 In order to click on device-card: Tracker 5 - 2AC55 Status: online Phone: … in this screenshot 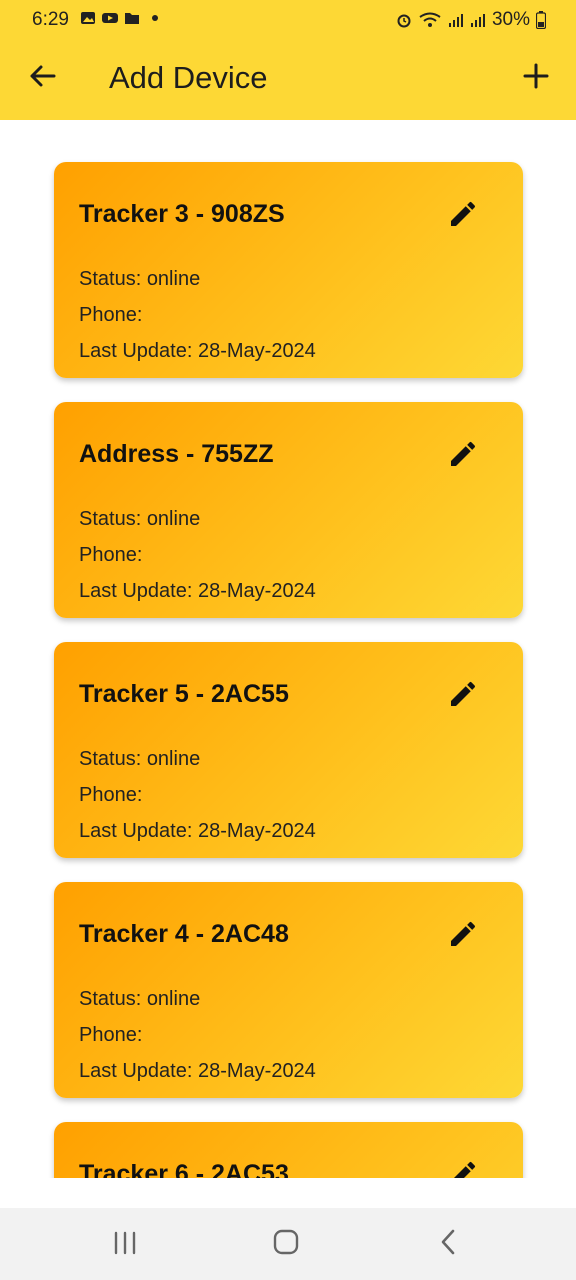, I will do `click(288, 750)`.